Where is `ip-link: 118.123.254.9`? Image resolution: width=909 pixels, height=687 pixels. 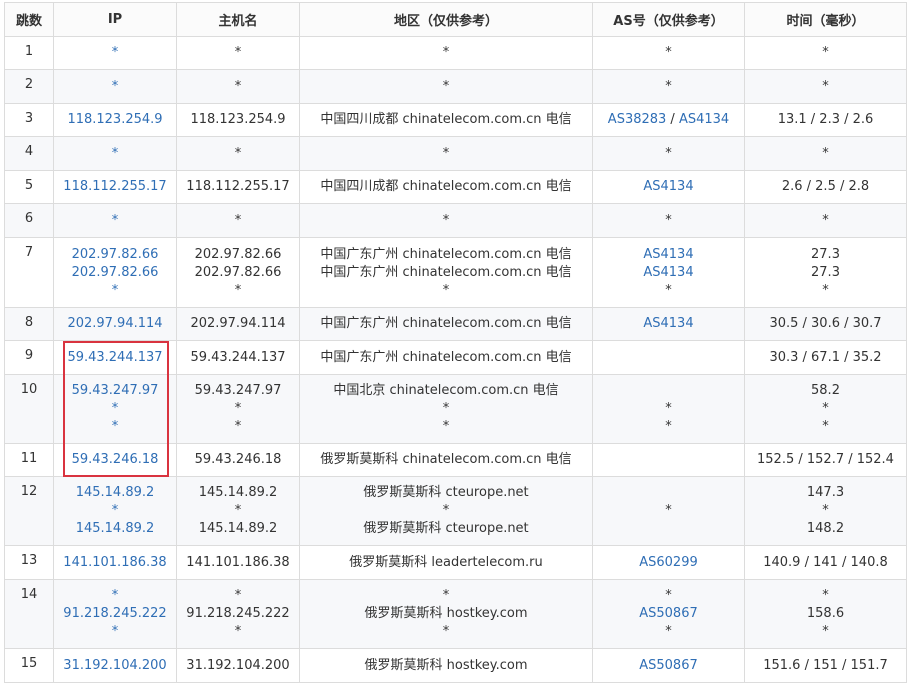 ip-link: 118.123.254.9 is located at coordinates (115, 120).